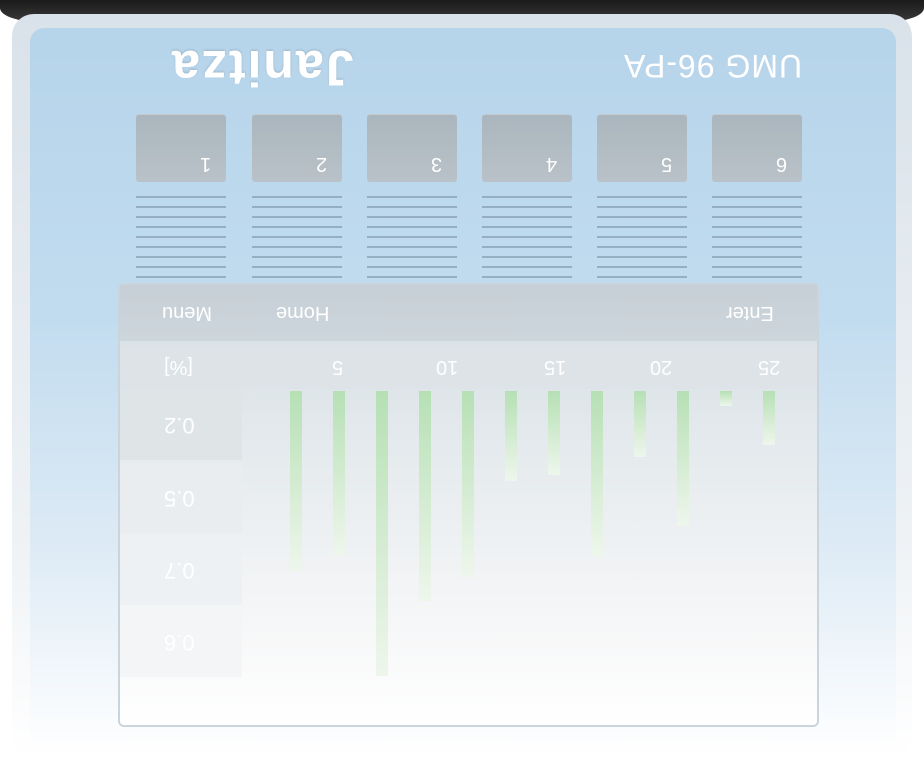 The height and width of the screenshot is (765, 924). Describe the element at coordinates (757, 148) in the screenshot. I see `key-6: 6` at that location.